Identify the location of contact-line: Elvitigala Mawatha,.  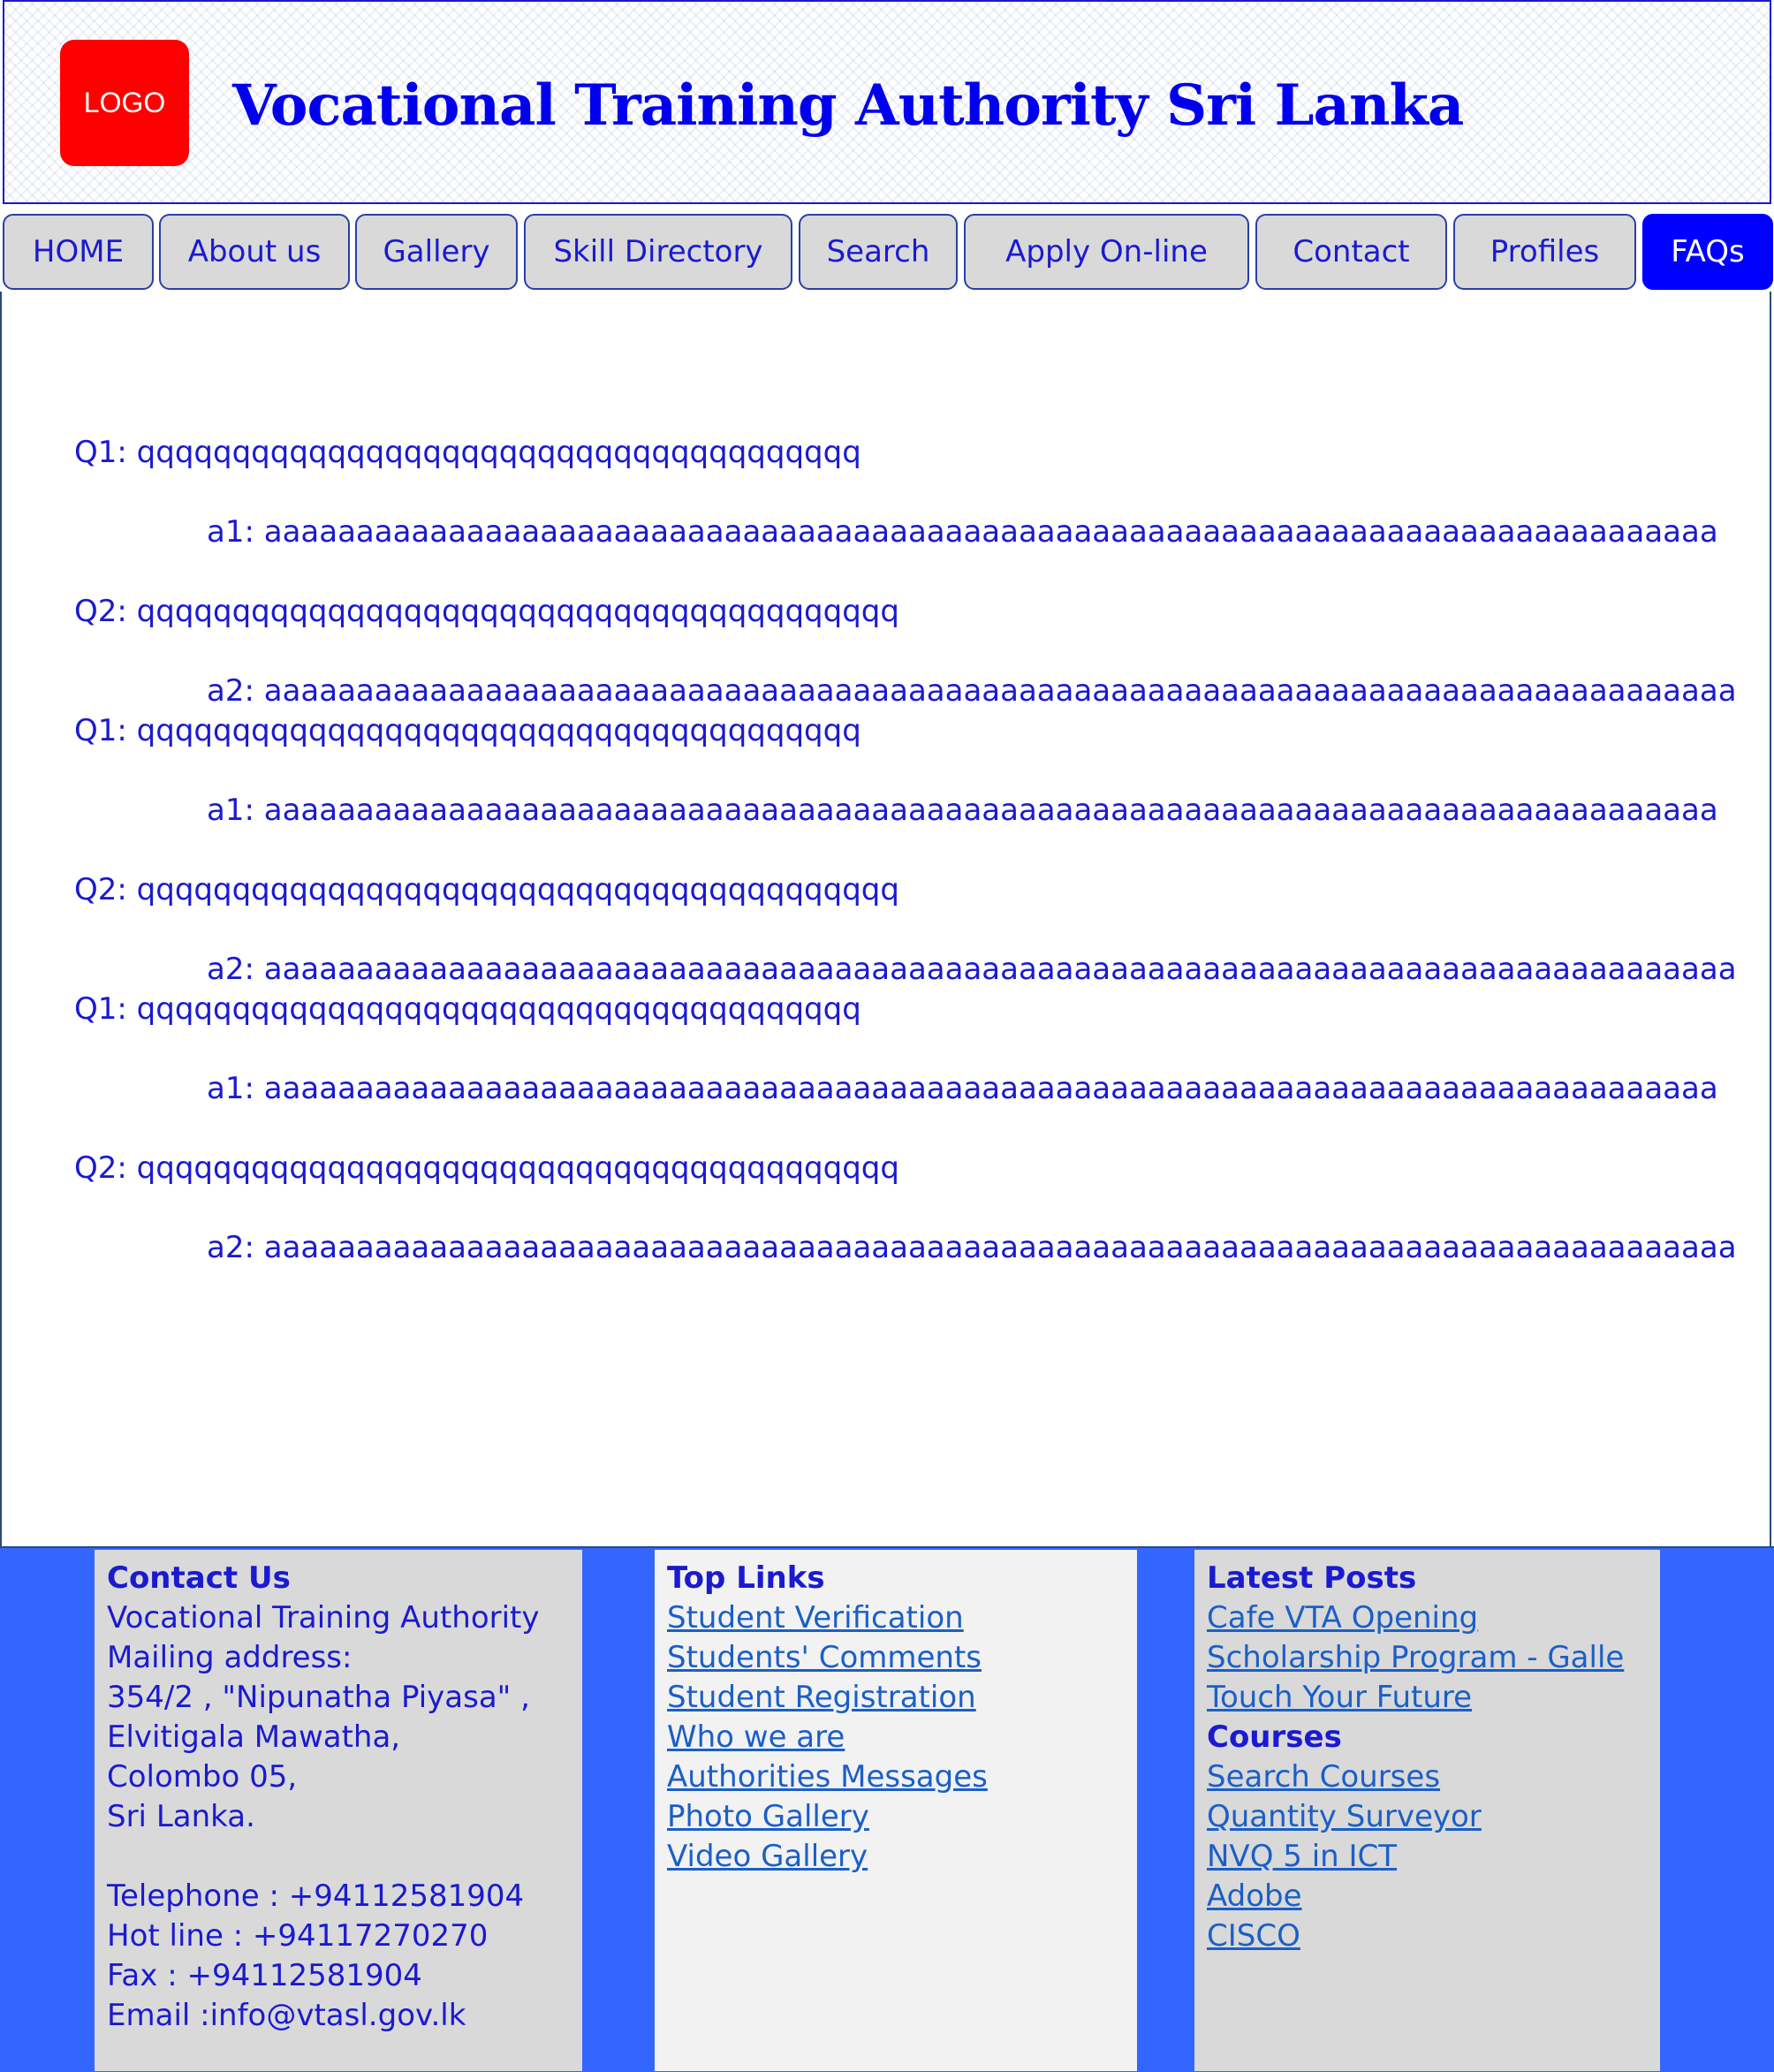
(254, 1737).